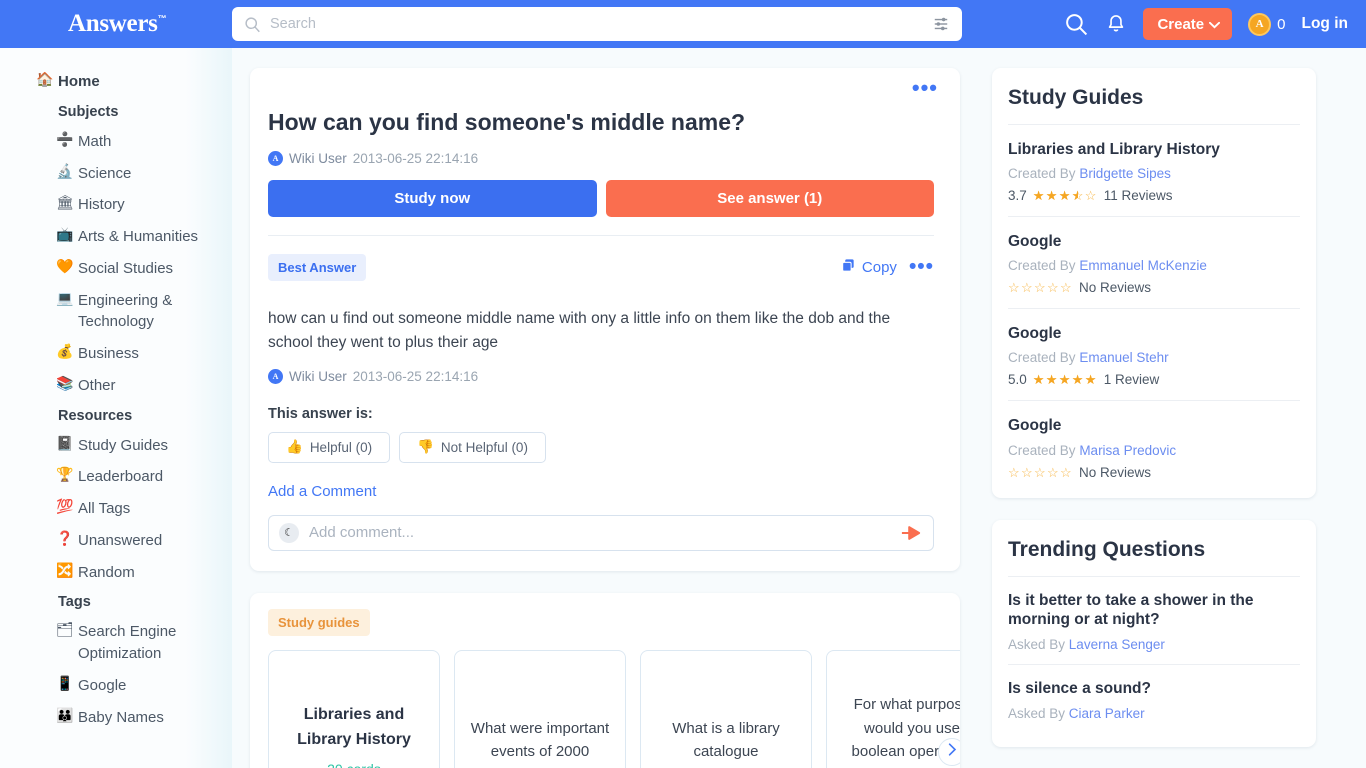  Describe the element at coordinates (601, 158) in the screenshot. I see `question-byline: A Wiki User 2013-06-25 22:14:16` at that location.